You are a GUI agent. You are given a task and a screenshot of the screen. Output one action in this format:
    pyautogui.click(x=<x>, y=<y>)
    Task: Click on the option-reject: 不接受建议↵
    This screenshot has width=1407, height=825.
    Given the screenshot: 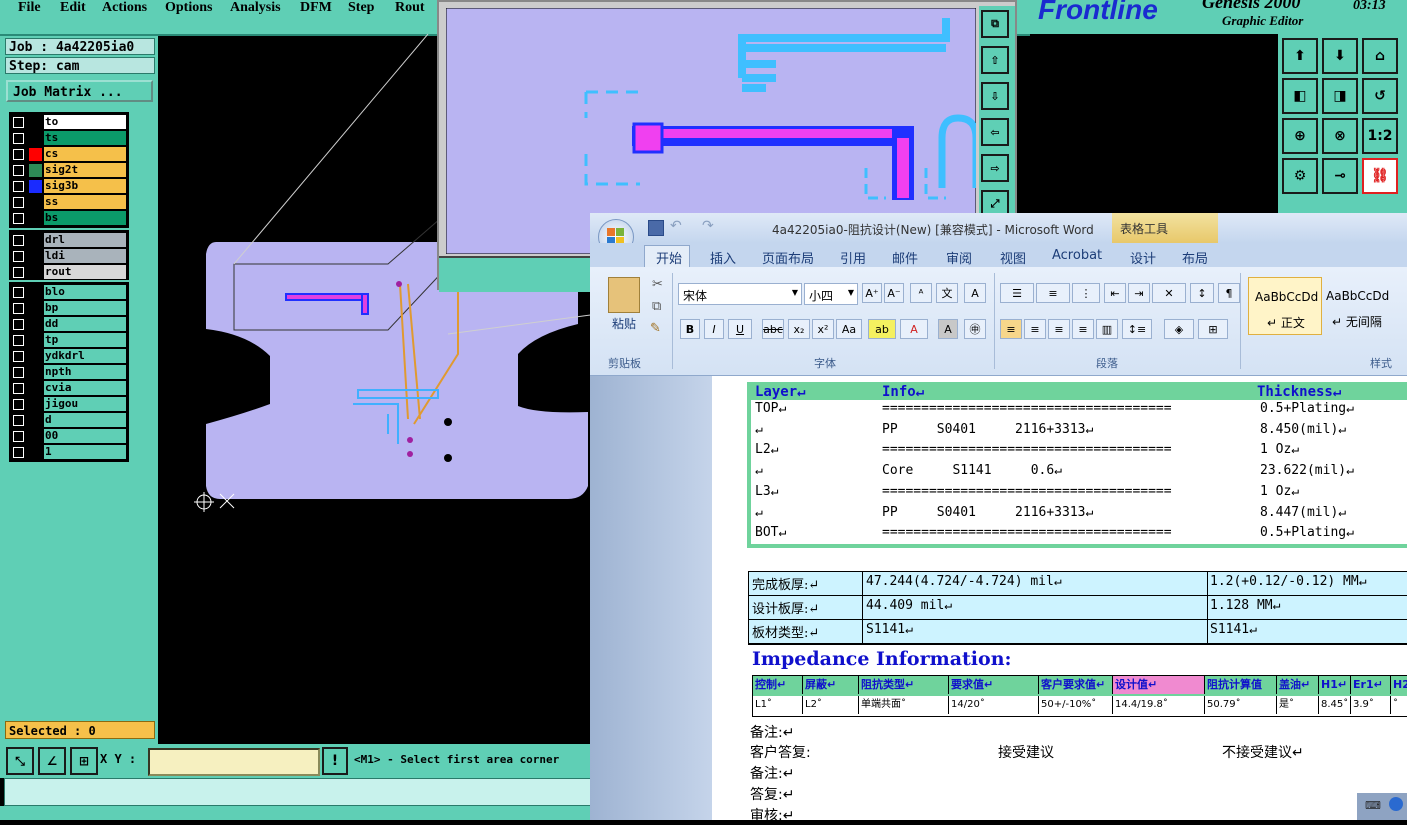 What is the action you would take?
    pyautogui.click(x=1263, y=752)
    